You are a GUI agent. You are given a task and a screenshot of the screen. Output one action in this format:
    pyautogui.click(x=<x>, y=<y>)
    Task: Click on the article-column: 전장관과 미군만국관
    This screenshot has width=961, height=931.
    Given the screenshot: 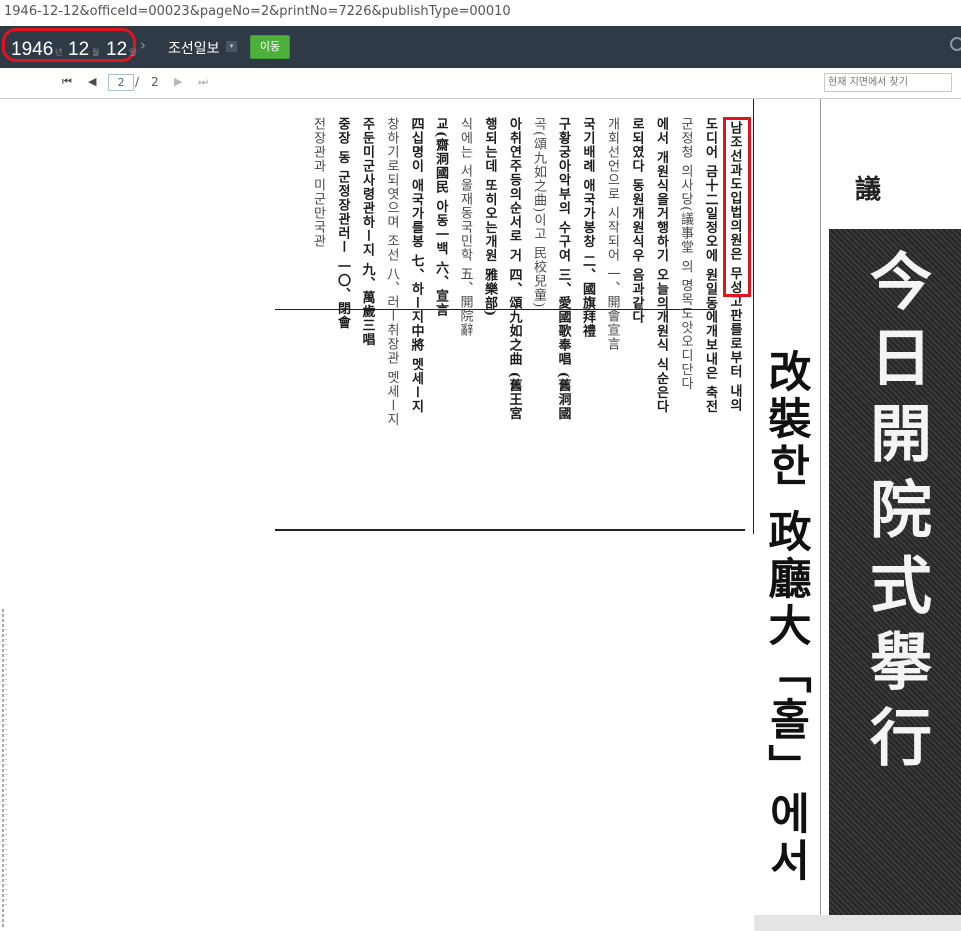 What is the action you would take?
    pyautogui.click(x=318, y=183)
    